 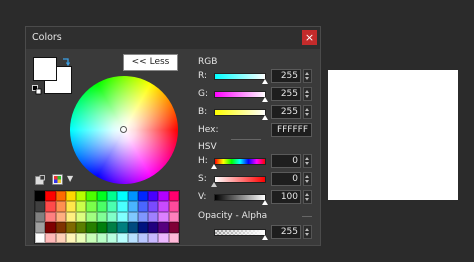 I want to click on alpha-slider, so click(x=240, y=232).